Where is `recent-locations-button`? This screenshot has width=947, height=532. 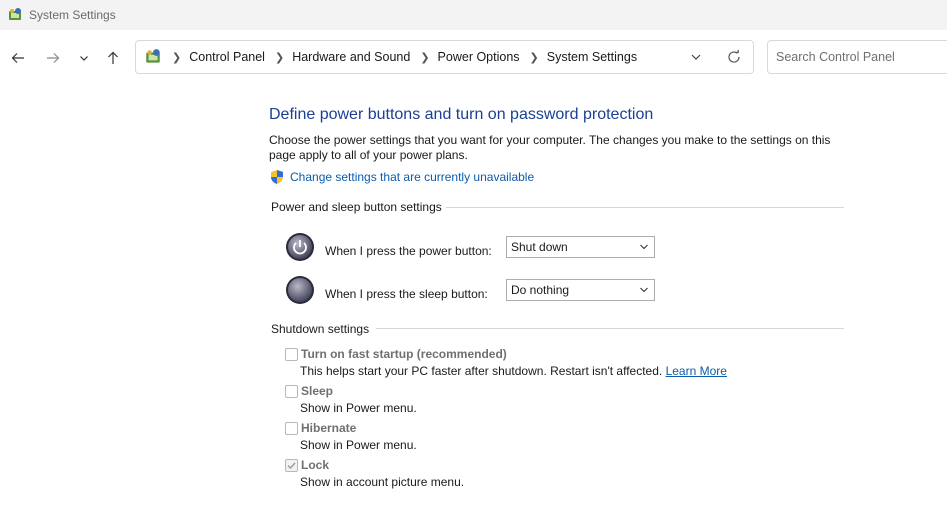
recent-locations-button is located at coordinates (84, 58).